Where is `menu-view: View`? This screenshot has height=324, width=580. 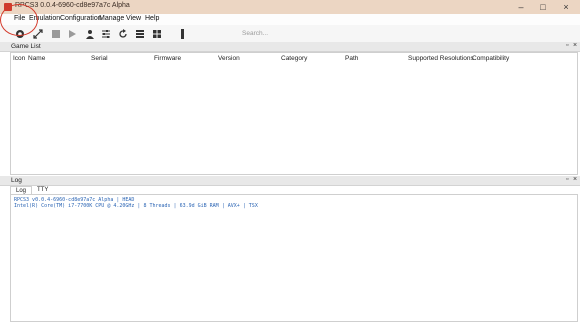
menu-view: View is located at coordinates (133, 18).